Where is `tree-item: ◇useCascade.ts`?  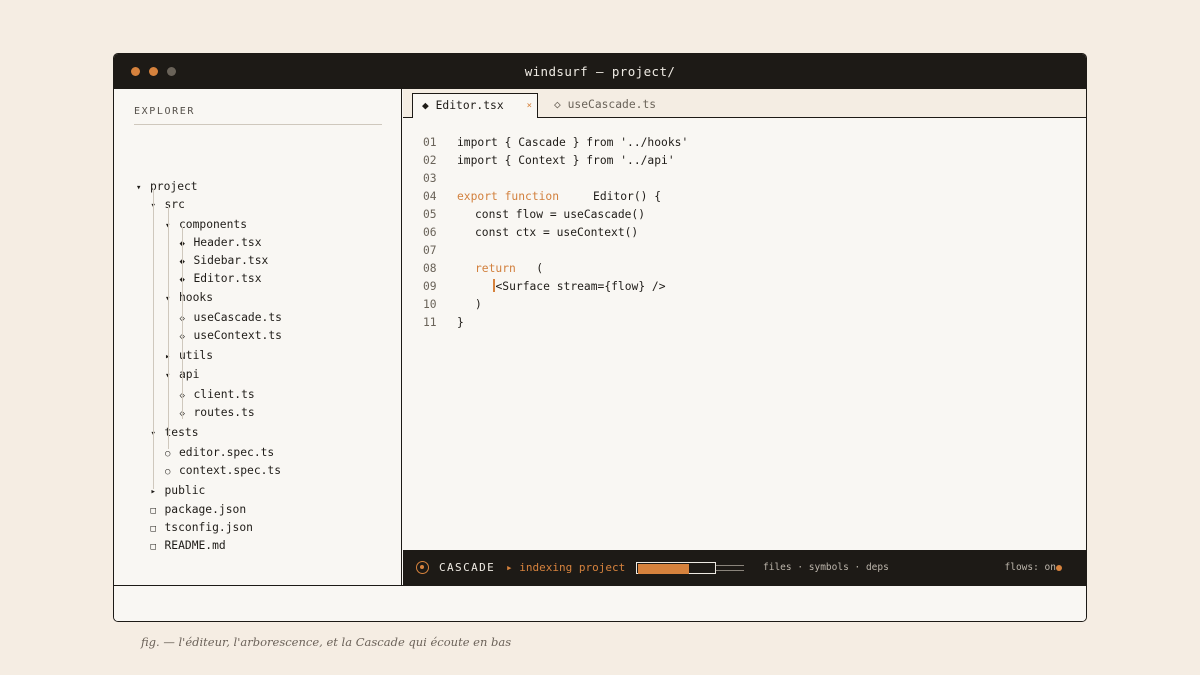 tree-item: ◇useCascade.ts is located at coordinates (231, 318).